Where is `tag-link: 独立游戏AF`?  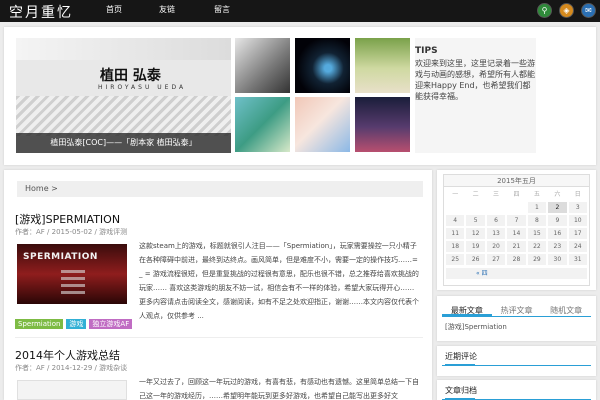
tag-link: 独立游戏AF is located at coordinates (111, 324).